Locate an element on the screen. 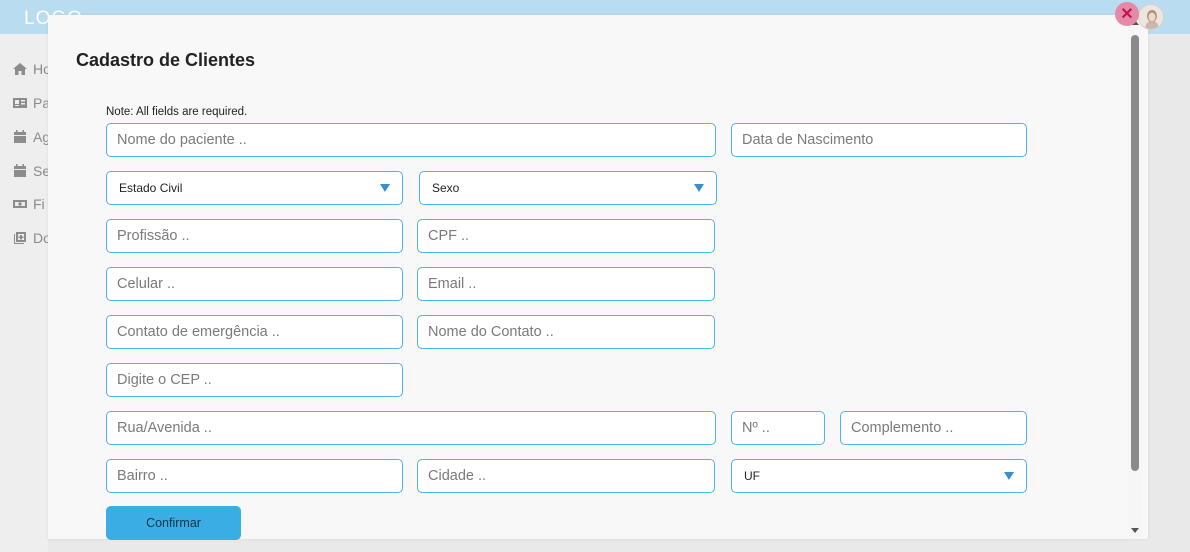 The width and height of the screenshot is (1190, 552). close-icon: ✕ is located at coordinates (1127, 14).